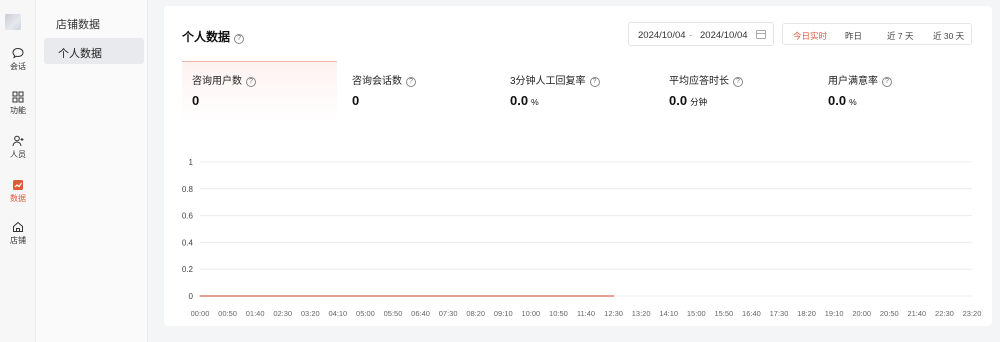 The width and height of the screenshot is (1000, 342). What do you see at coordinates (853, 36) in the screenshot?
I see `tab-yesterday: 昨日` at bounding box center [853, 36].